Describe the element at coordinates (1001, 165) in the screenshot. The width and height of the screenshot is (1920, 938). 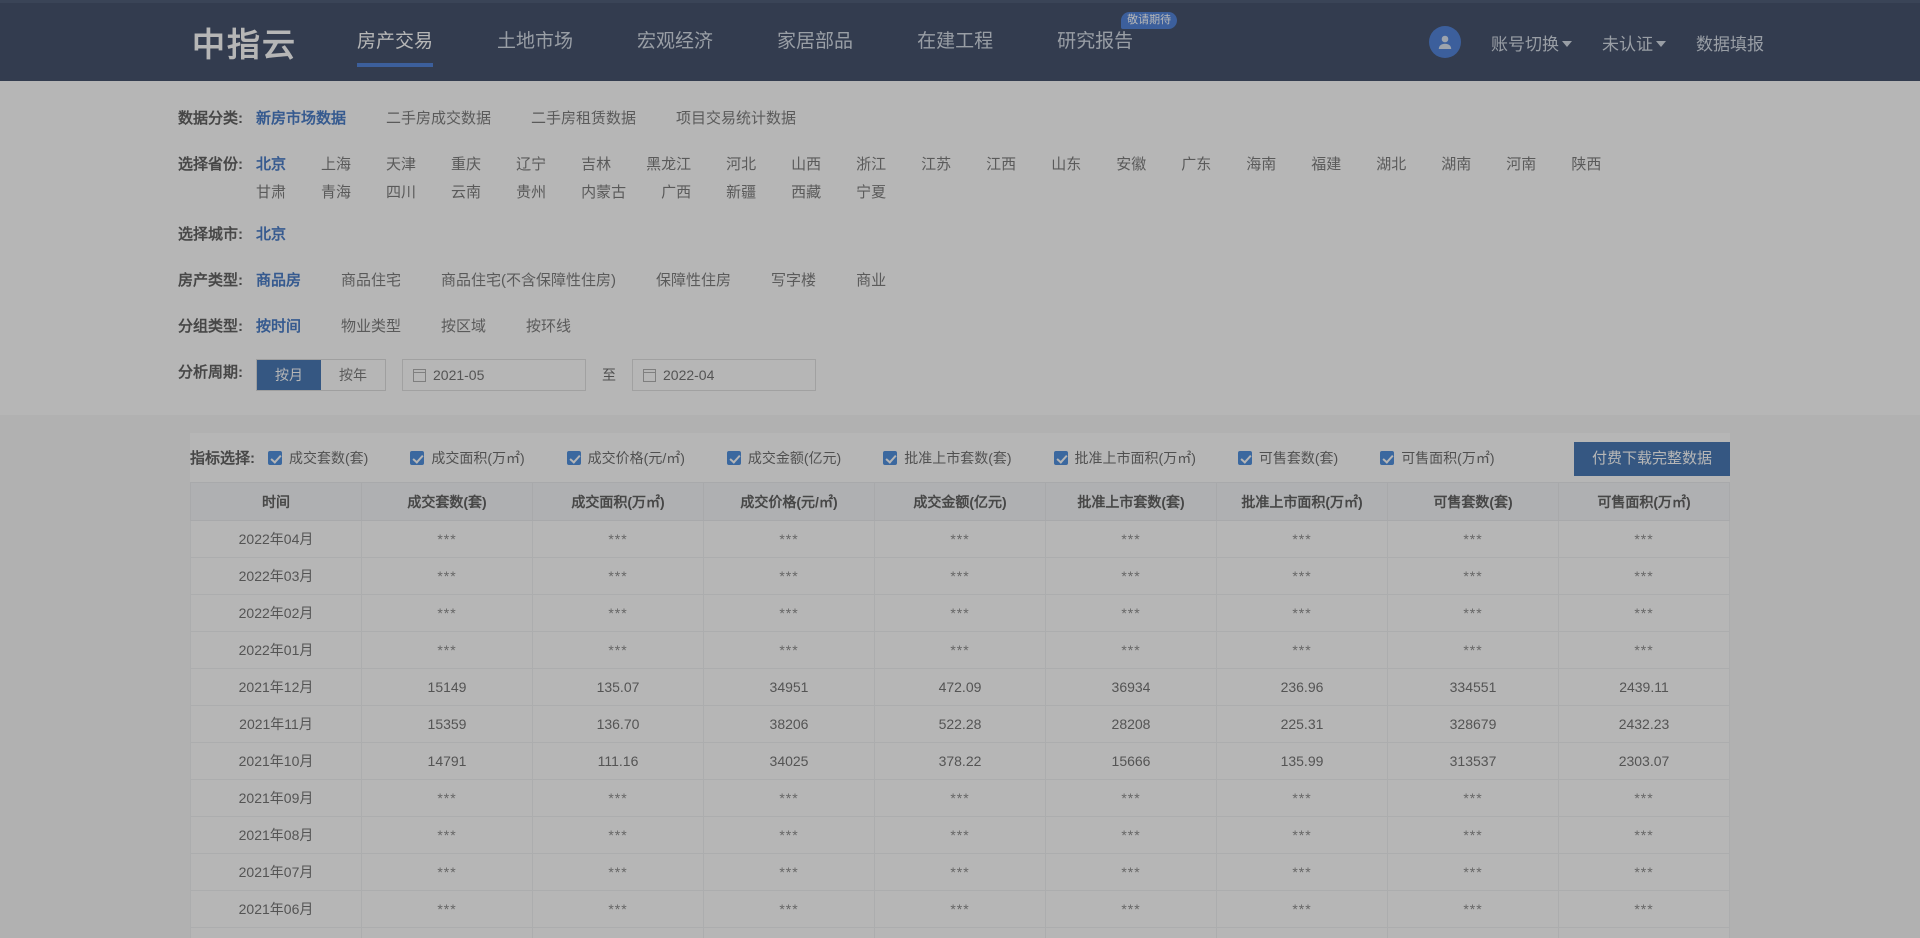
I see `filter-option-province-12: 江西` at that location.